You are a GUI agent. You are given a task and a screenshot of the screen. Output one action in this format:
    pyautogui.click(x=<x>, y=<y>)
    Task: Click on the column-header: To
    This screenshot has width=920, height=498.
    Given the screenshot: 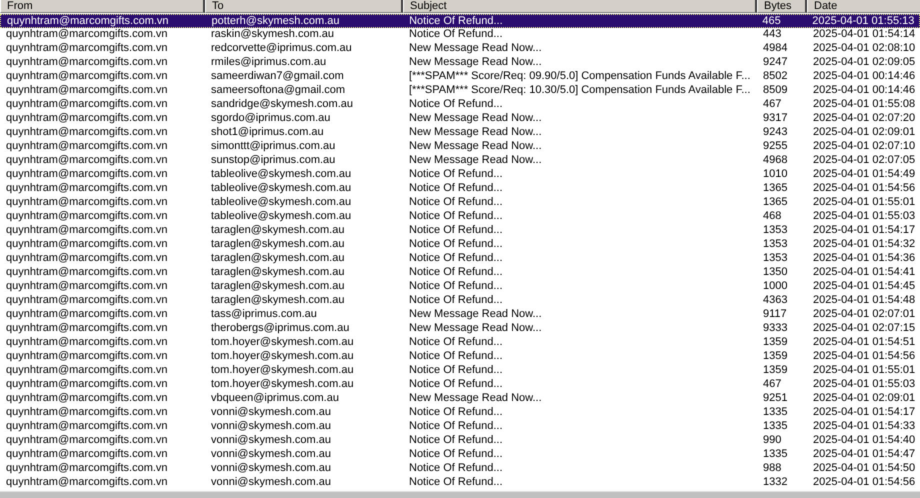 What is the action you would take?
    pyautogui.click(x=304, y=6)
    